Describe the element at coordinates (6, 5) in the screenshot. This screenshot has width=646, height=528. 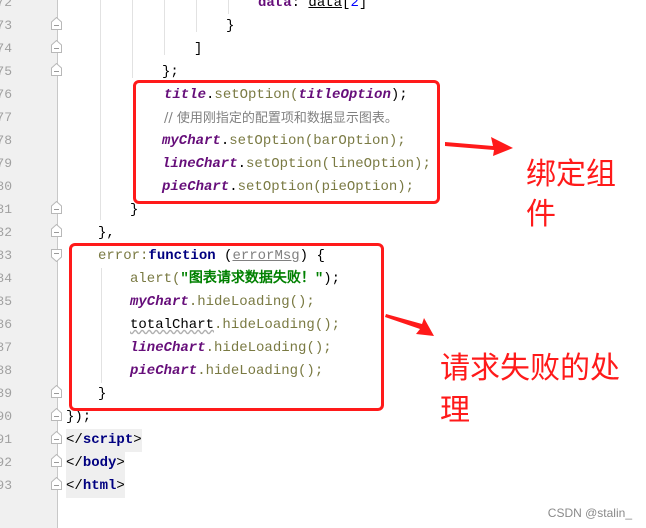
I see `line-number: 72` at that location.